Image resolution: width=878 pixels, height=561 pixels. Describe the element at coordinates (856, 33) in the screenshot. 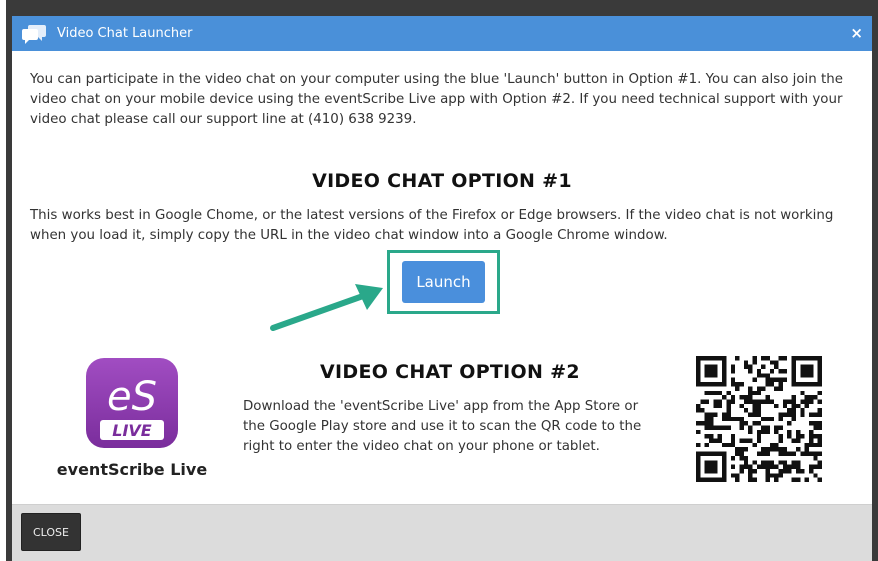

I see `close-icon: ×` at that location.